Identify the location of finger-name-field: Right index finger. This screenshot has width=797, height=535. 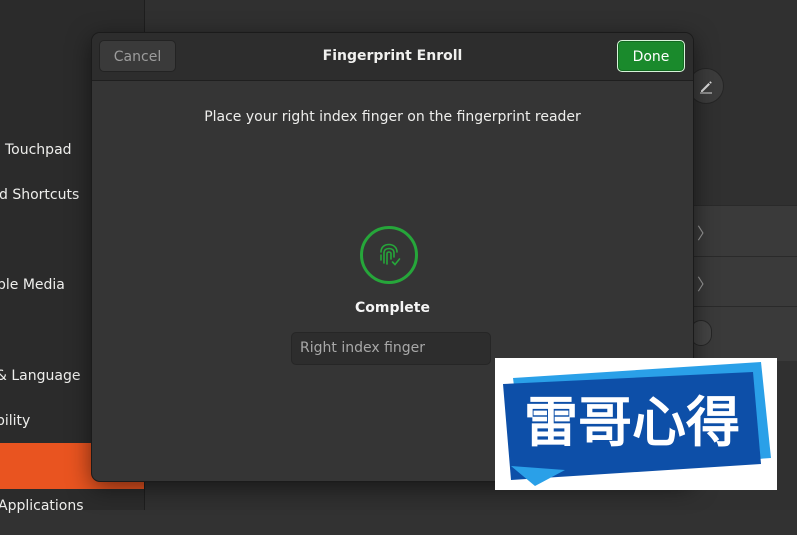
(391, 348).